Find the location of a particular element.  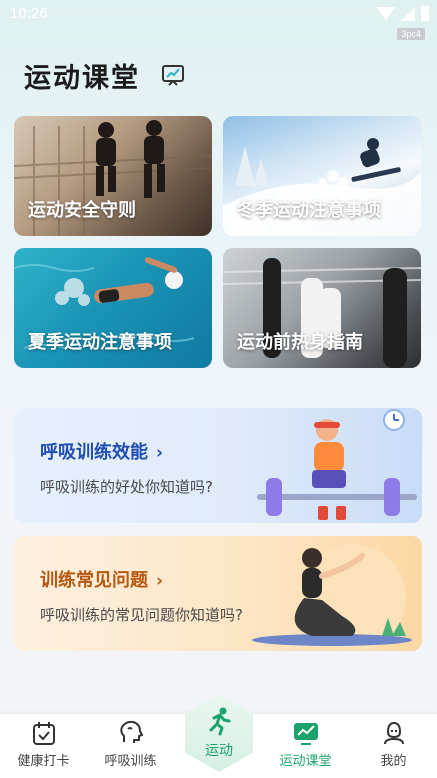

card-summer-sports: 夏季运动注意事项 is located at coordinates (113, 308).